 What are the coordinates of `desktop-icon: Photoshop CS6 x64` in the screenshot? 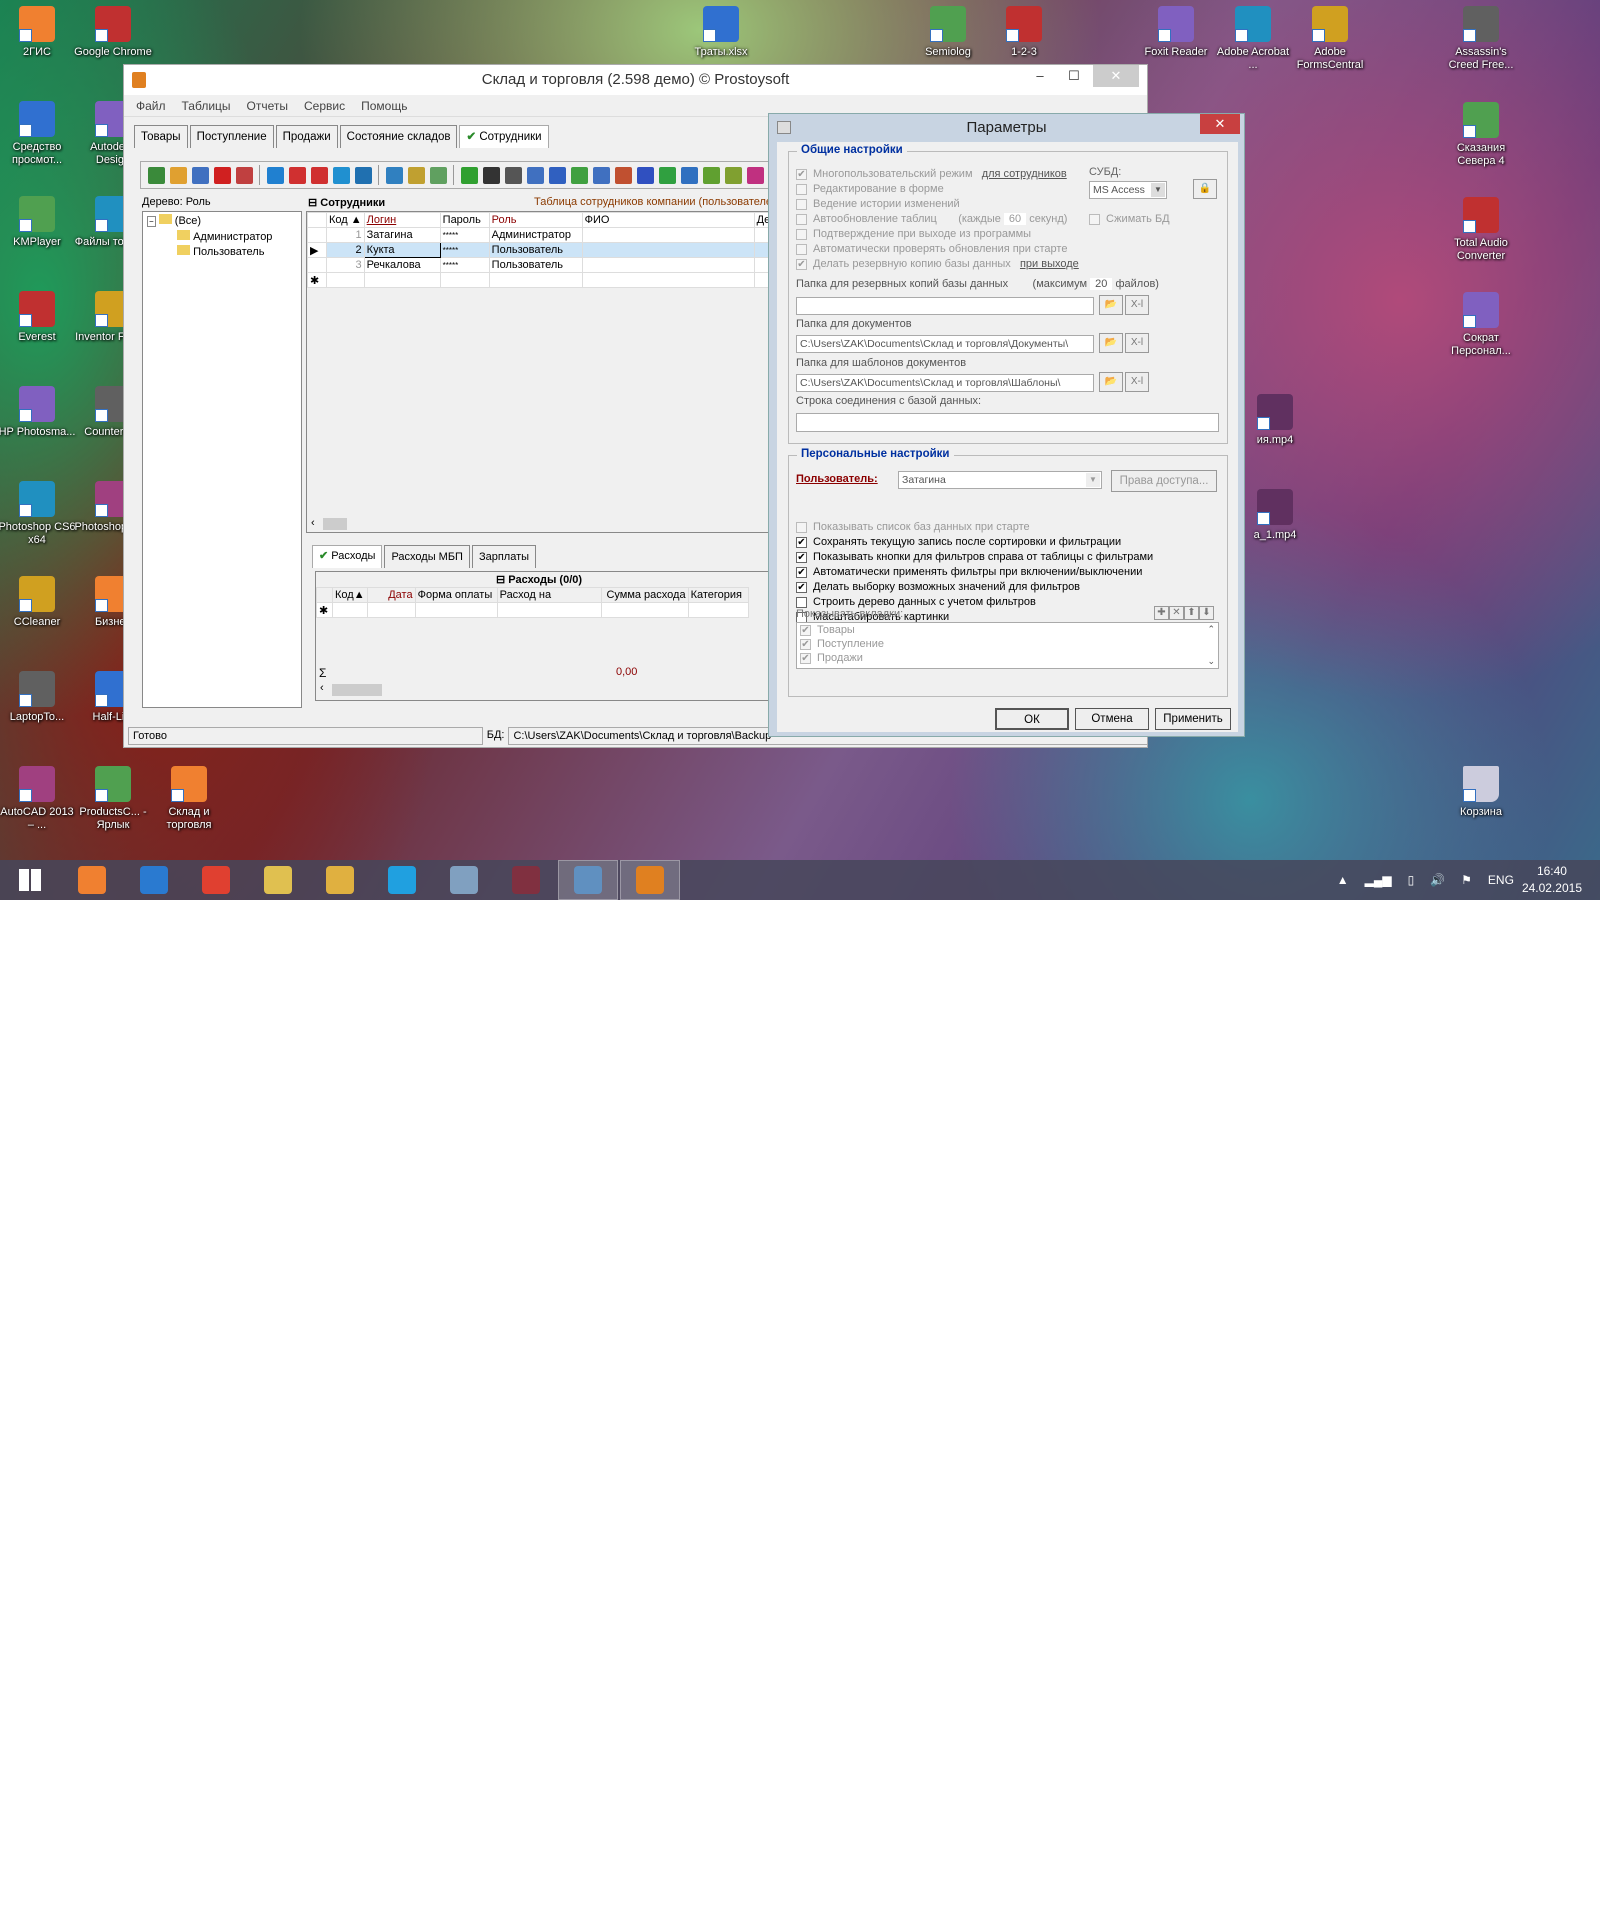 It's located at (38, 526).